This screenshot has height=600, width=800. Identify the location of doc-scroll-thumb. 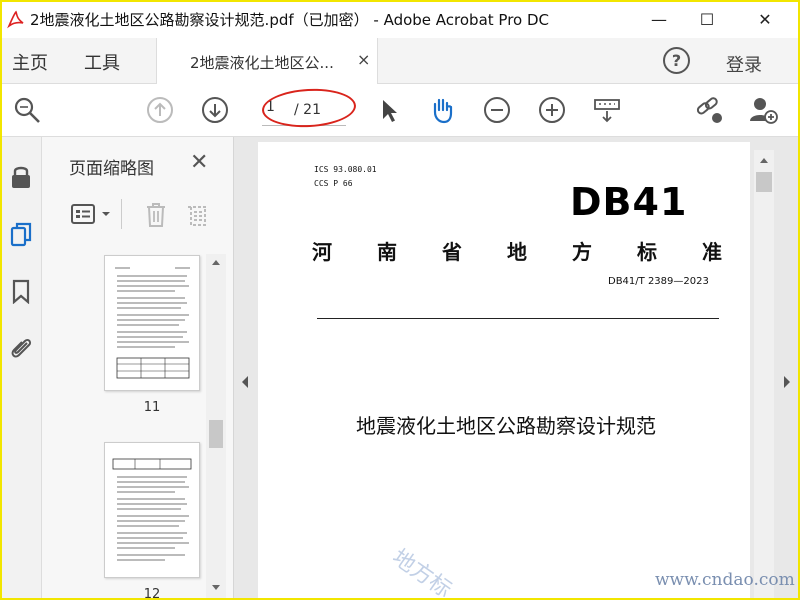
(764, 182).